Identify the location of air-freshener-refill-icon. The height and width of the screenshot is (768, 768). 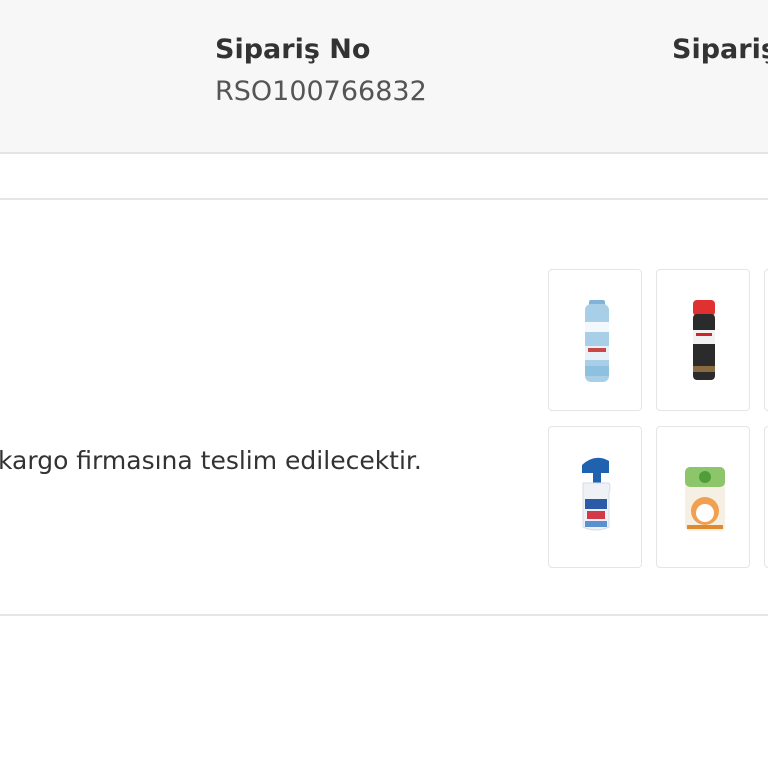
(705, 499).